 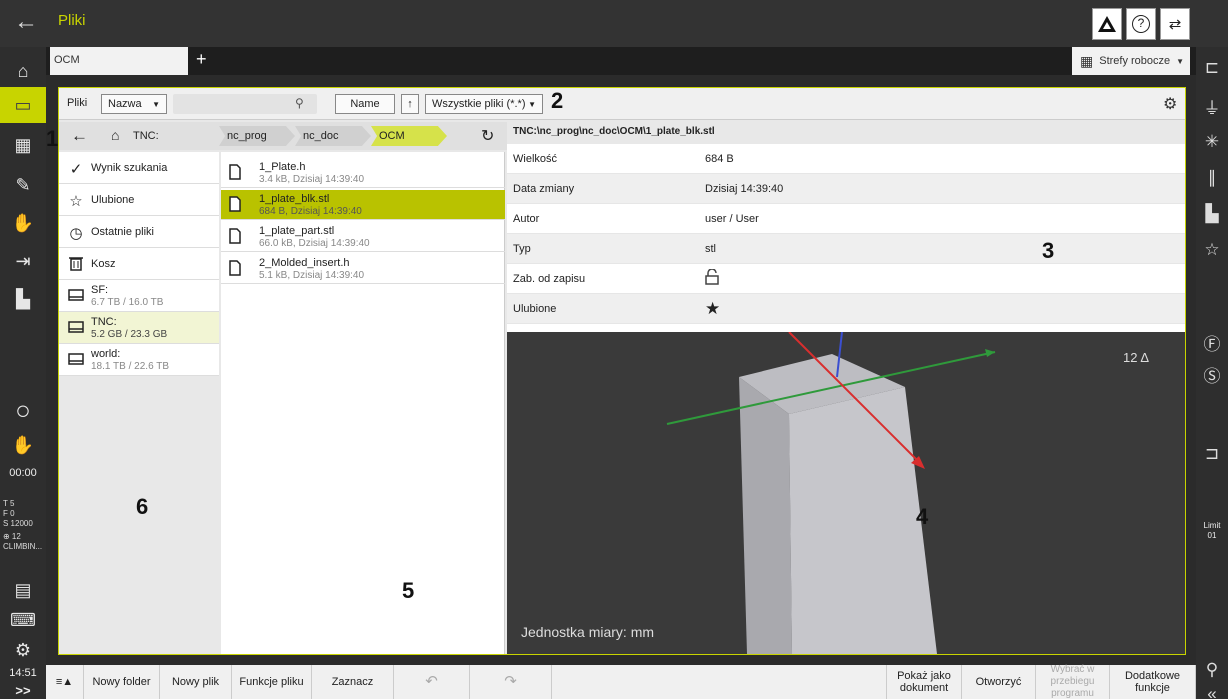 I want to click on switch-icon: ⇄, so click(x=1175, y=24).